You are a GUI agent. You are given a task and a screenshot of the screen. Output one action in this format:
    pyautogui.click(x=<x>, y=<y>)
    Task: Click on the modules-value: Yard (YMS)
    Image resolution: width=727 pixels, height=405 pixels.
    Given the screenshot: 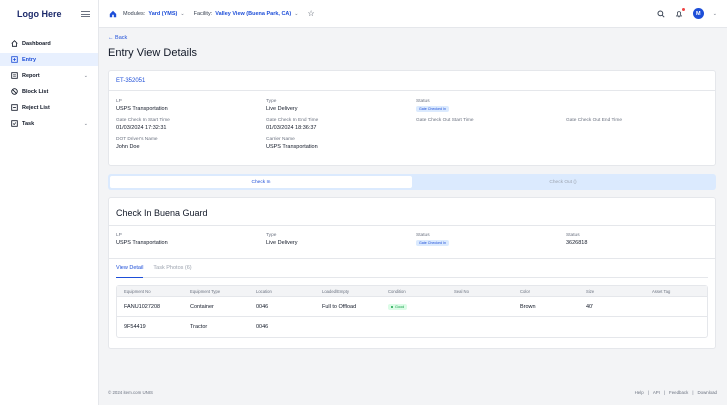 What is the action you would take?
    pyautogui.click(x=162, y=14)
    